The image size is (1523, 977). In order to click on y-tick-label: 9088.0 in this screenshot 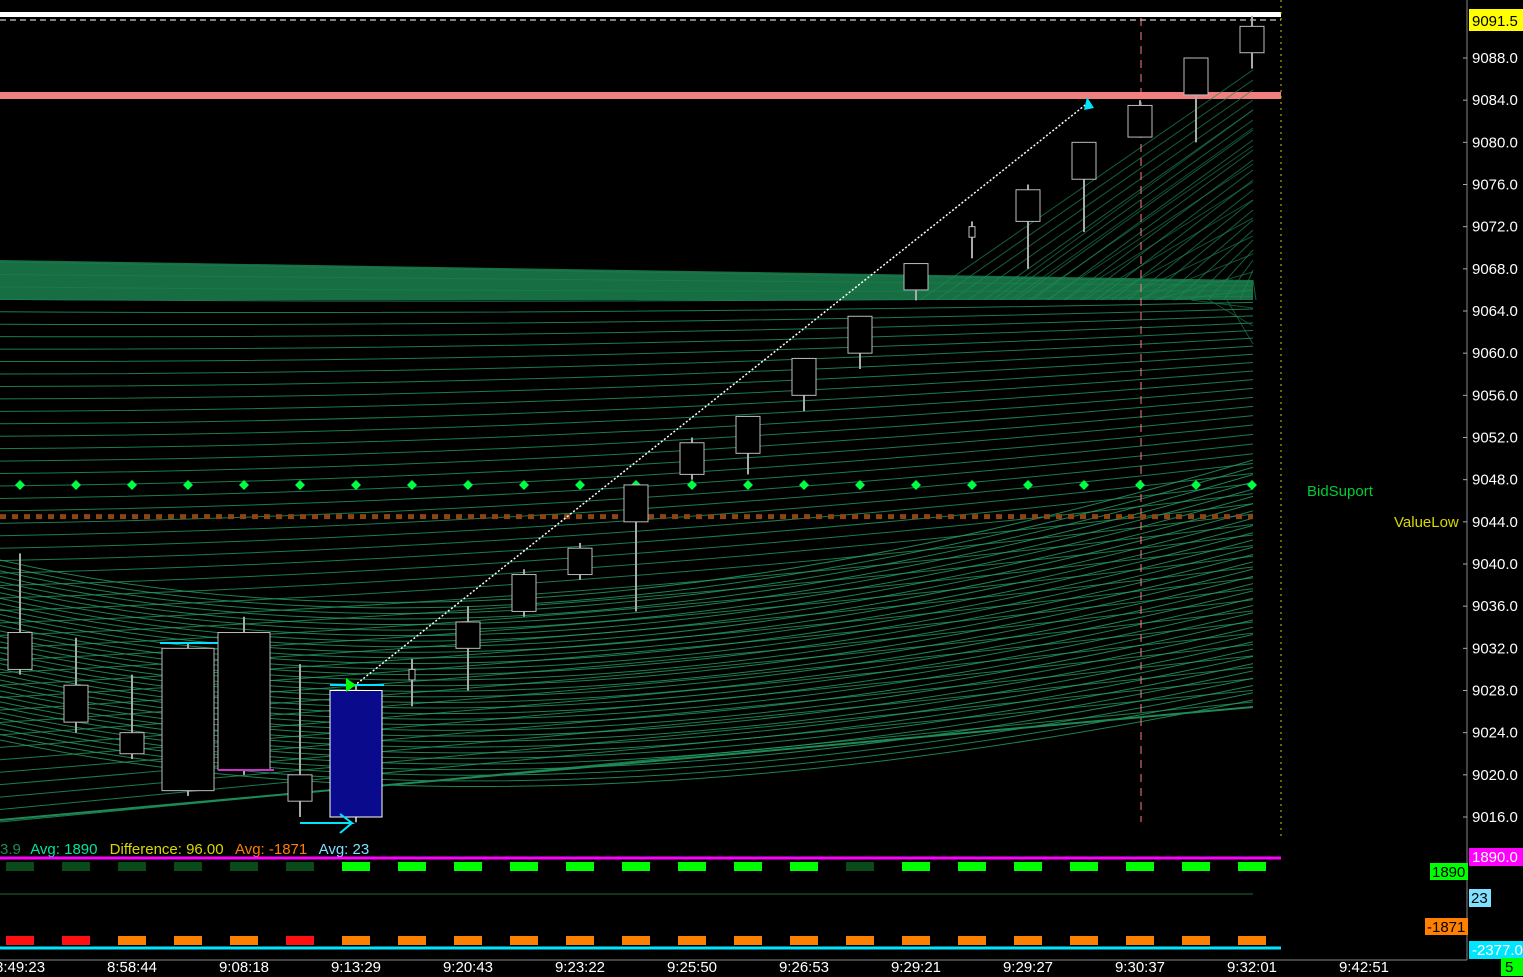, I will do `click(1495, 58)`.